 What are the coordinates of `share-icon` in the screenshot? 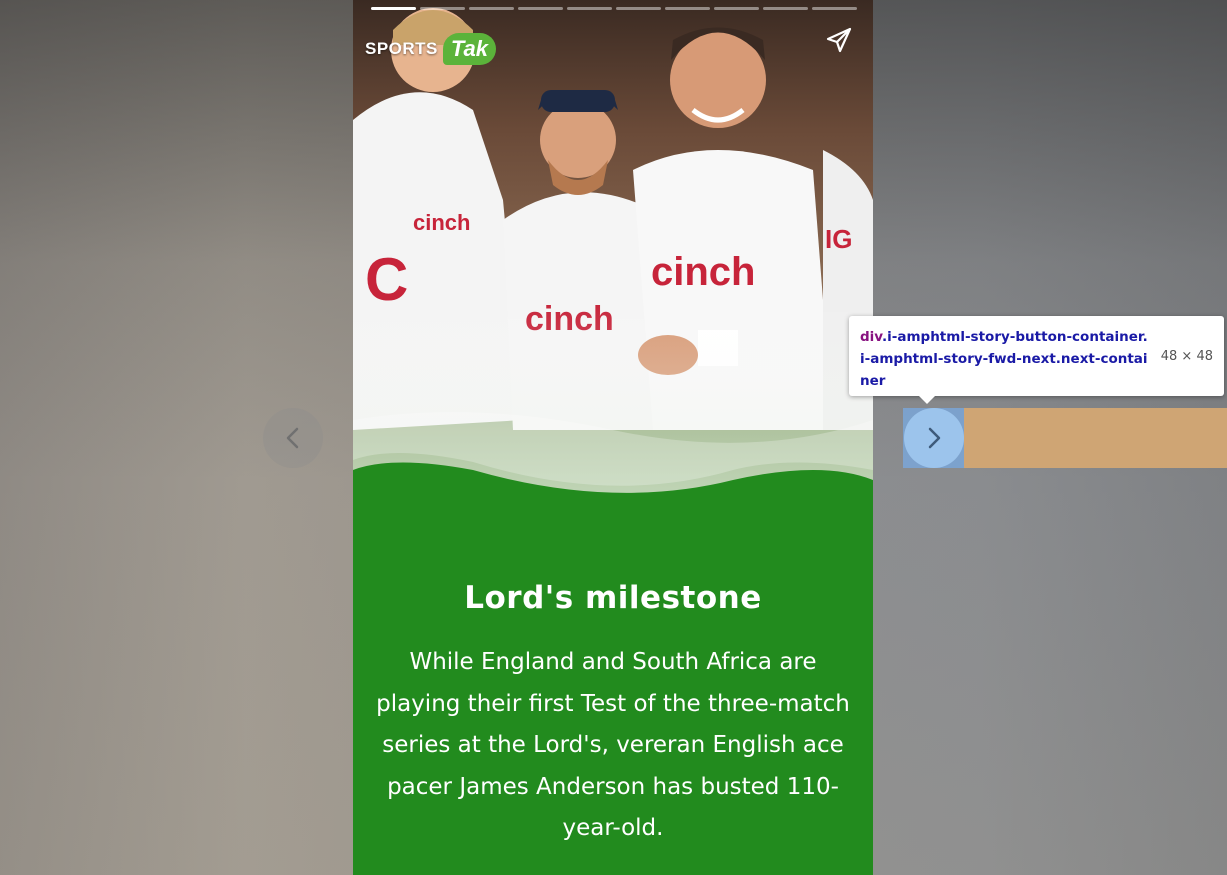 It's located at (839, 40).